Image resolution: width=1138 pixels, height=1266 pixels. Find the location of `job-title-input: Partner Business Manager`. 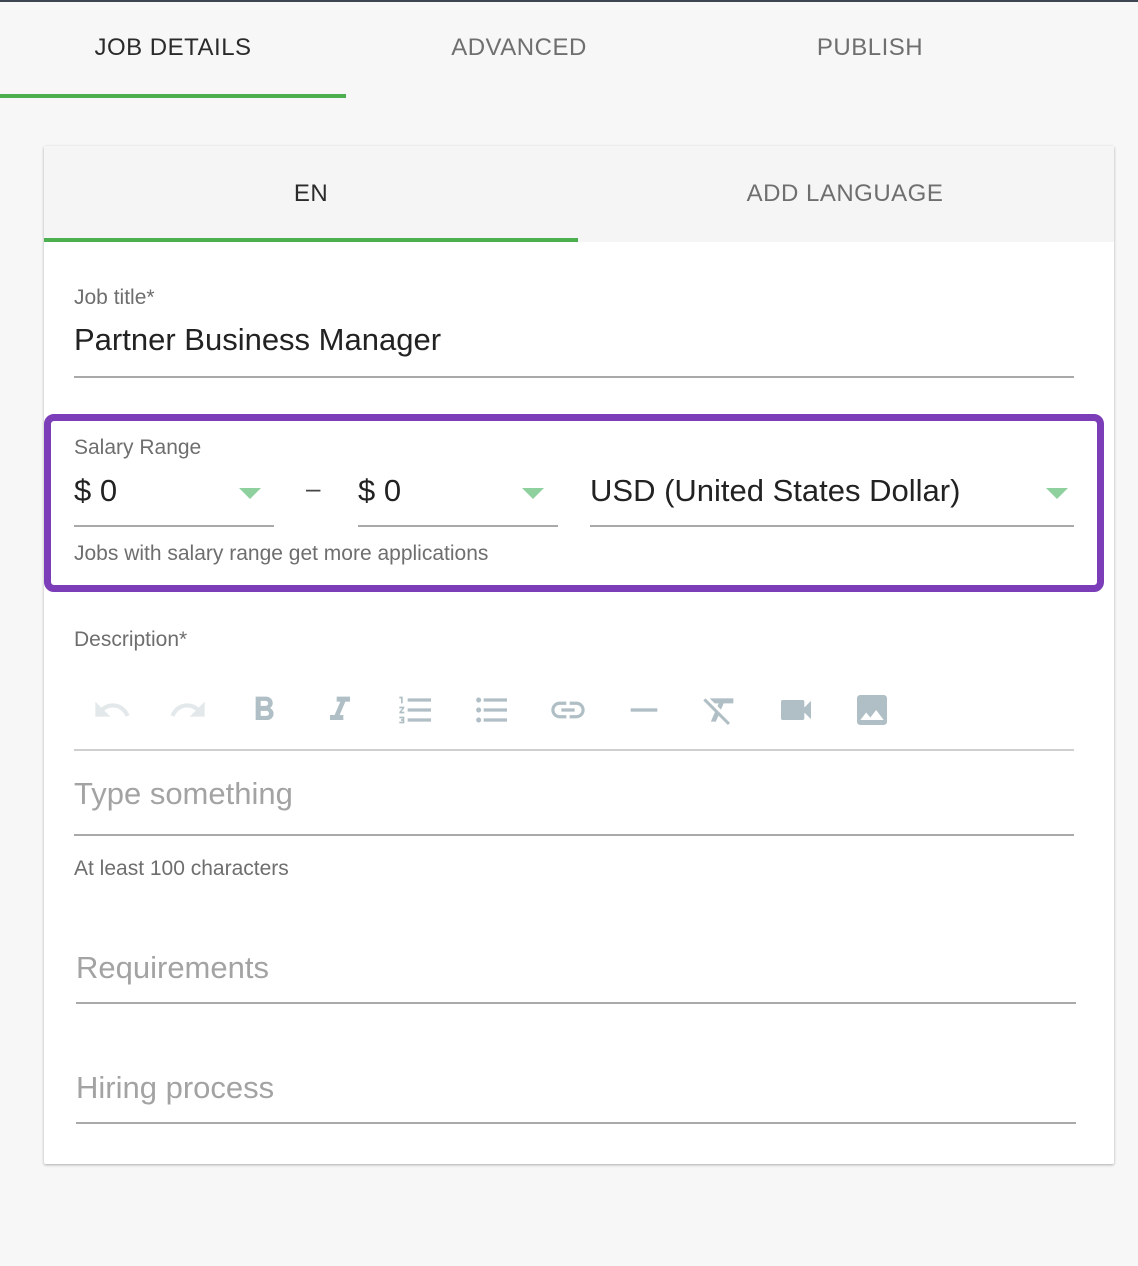

job-title-input: Partner Business Manager is located at coordinates (257, 340).